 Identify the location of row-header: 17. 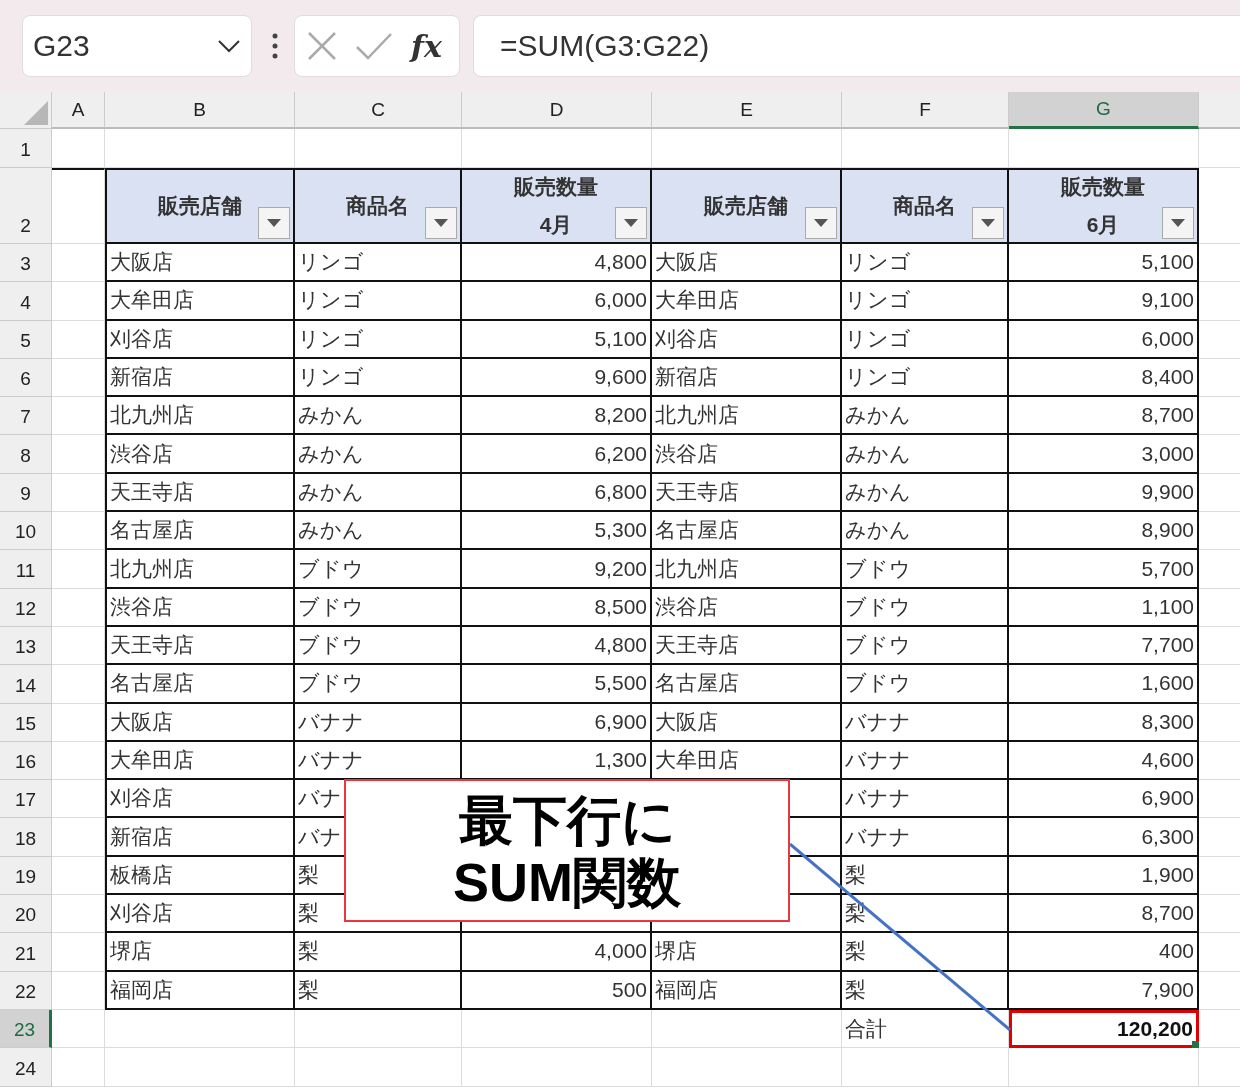
(26, 799).